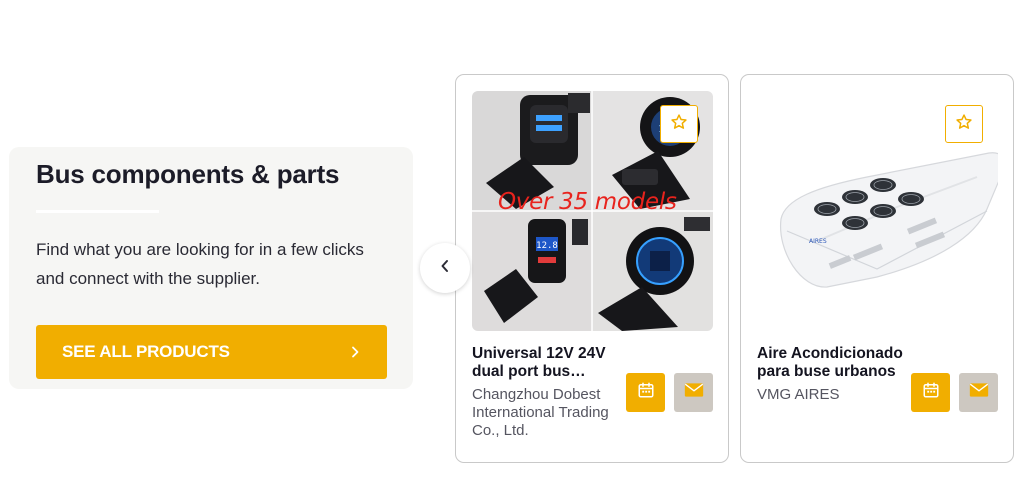  I want to click on chevron-left-icon, so click(445, 268).